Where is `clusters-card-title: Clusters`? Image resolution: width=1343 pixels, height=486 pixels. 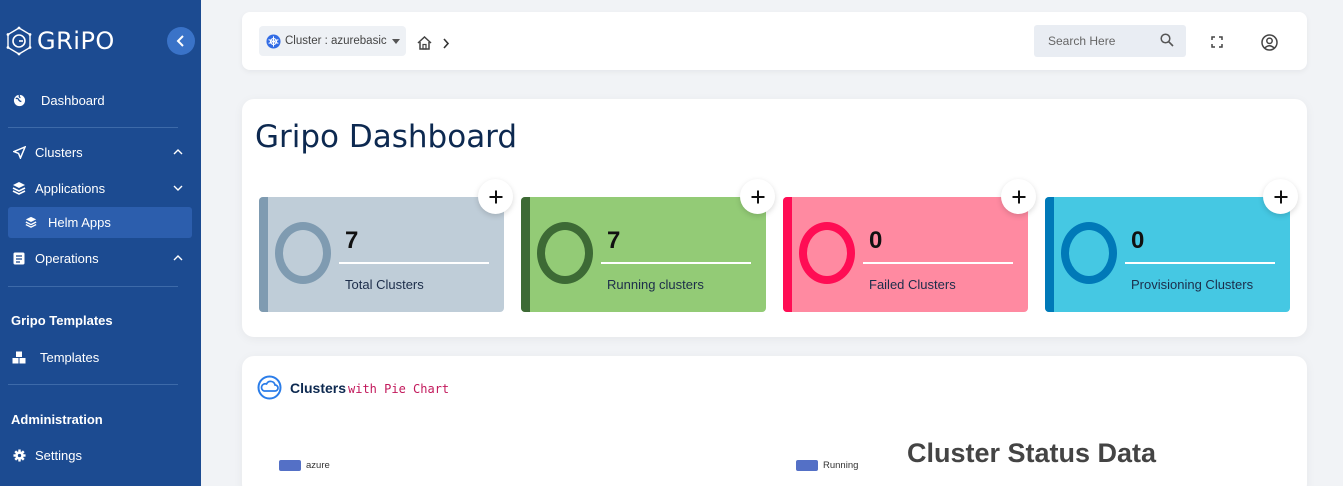 clusters-card-title: Clusters is located at coordinates (318, 388).